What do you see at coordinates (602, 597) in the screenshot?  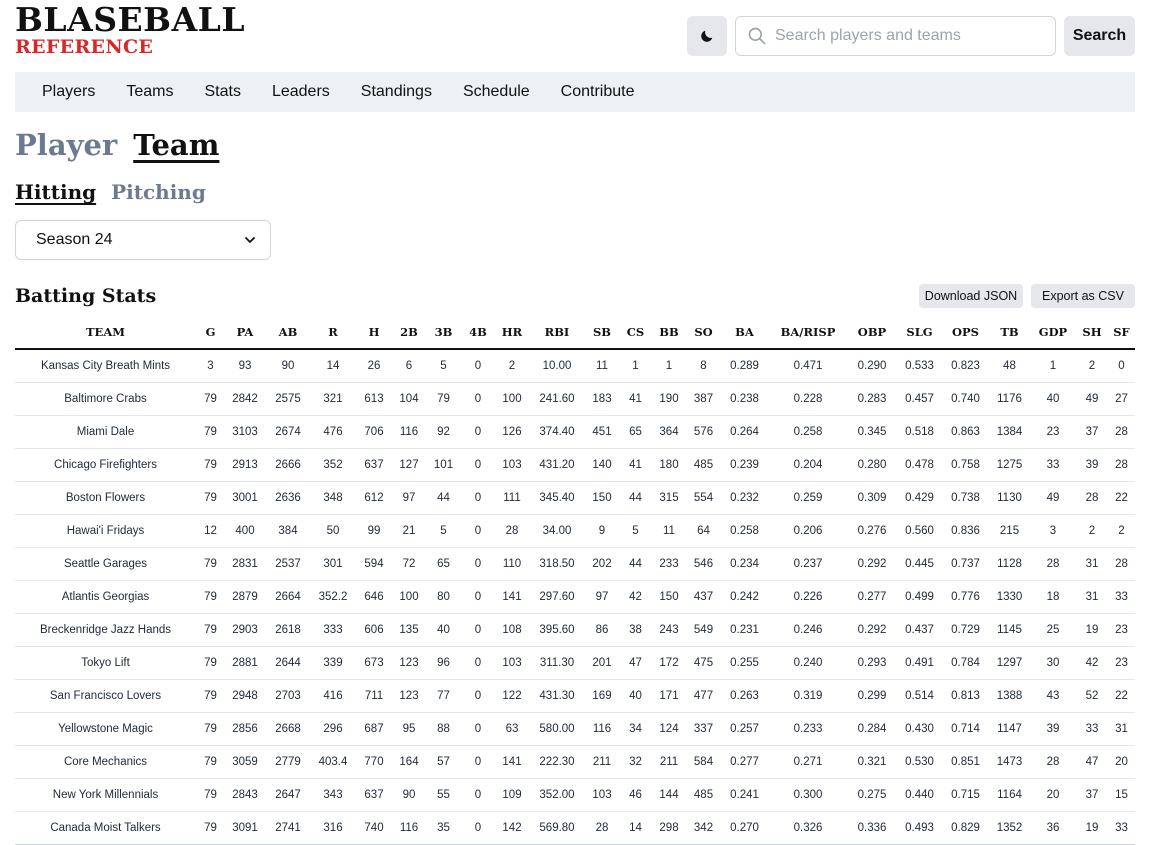 I see `stat-cell: 97` at bounding box center [602, 597].